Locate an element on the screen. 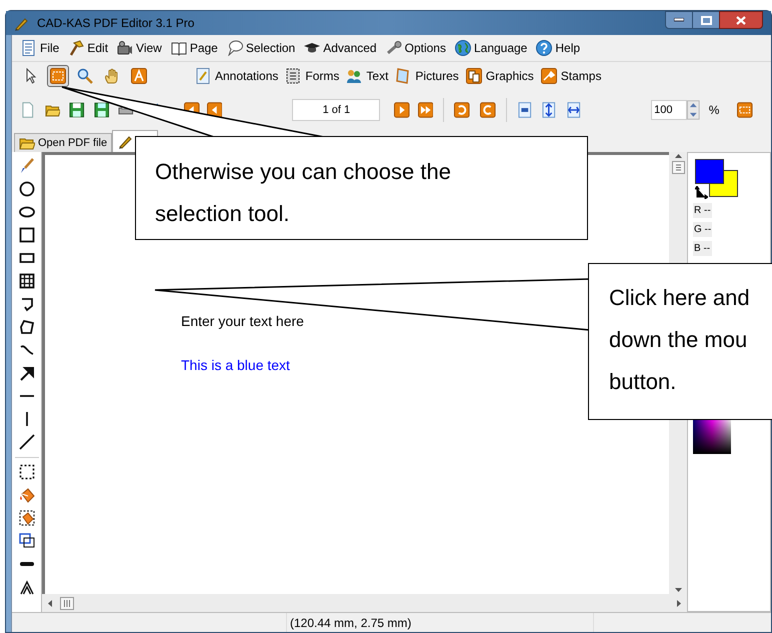 The height and width of the screenshot is (633, 772). status-coordinates: (120.44 mm, 2.75 mm) is located at coordinates (350, 623).